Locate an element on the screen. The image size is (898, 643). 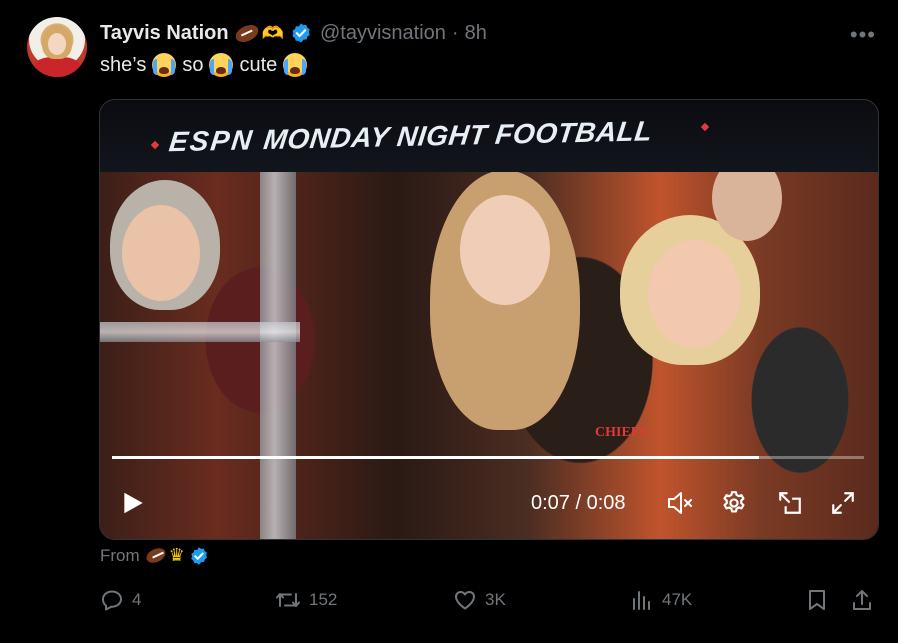
crown-emoji: ♛ is located at coordinates (176, 555).